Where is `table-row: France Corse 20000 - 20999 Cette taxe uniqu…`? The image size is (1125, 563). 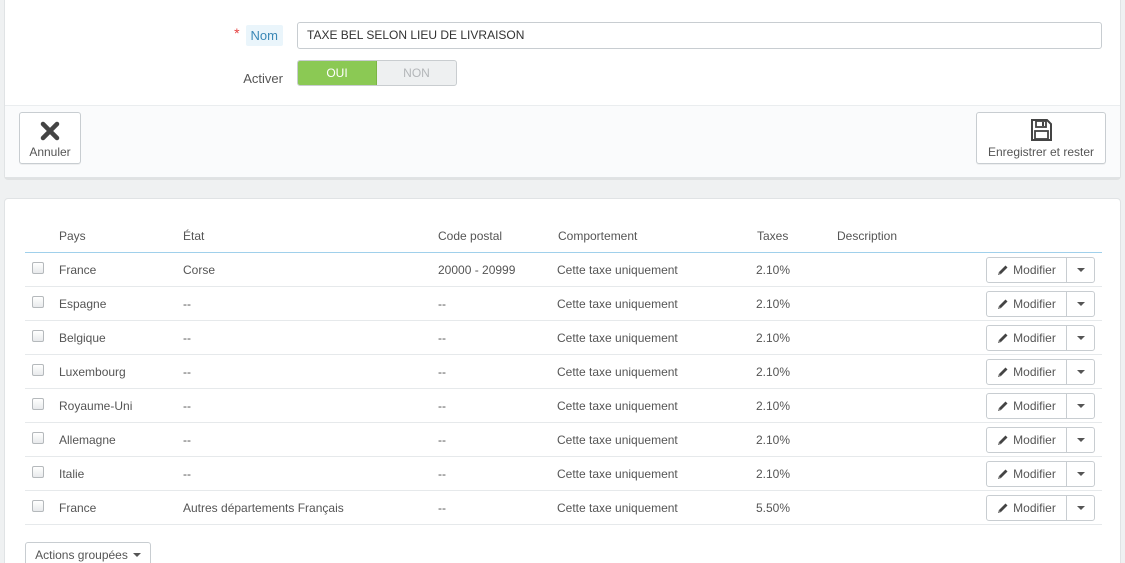
table-row: France Corse 20000 - 20999 Cette taxe uniqu… is located at coordinates (563, 270).